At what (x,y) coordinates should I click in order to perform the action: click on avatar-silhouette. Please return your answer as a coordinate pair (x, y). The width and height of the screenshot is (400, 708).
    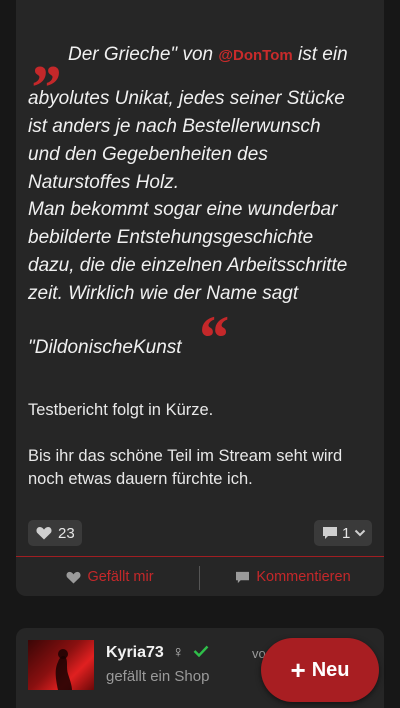
    Looking at the image, I should click on (63, 669).